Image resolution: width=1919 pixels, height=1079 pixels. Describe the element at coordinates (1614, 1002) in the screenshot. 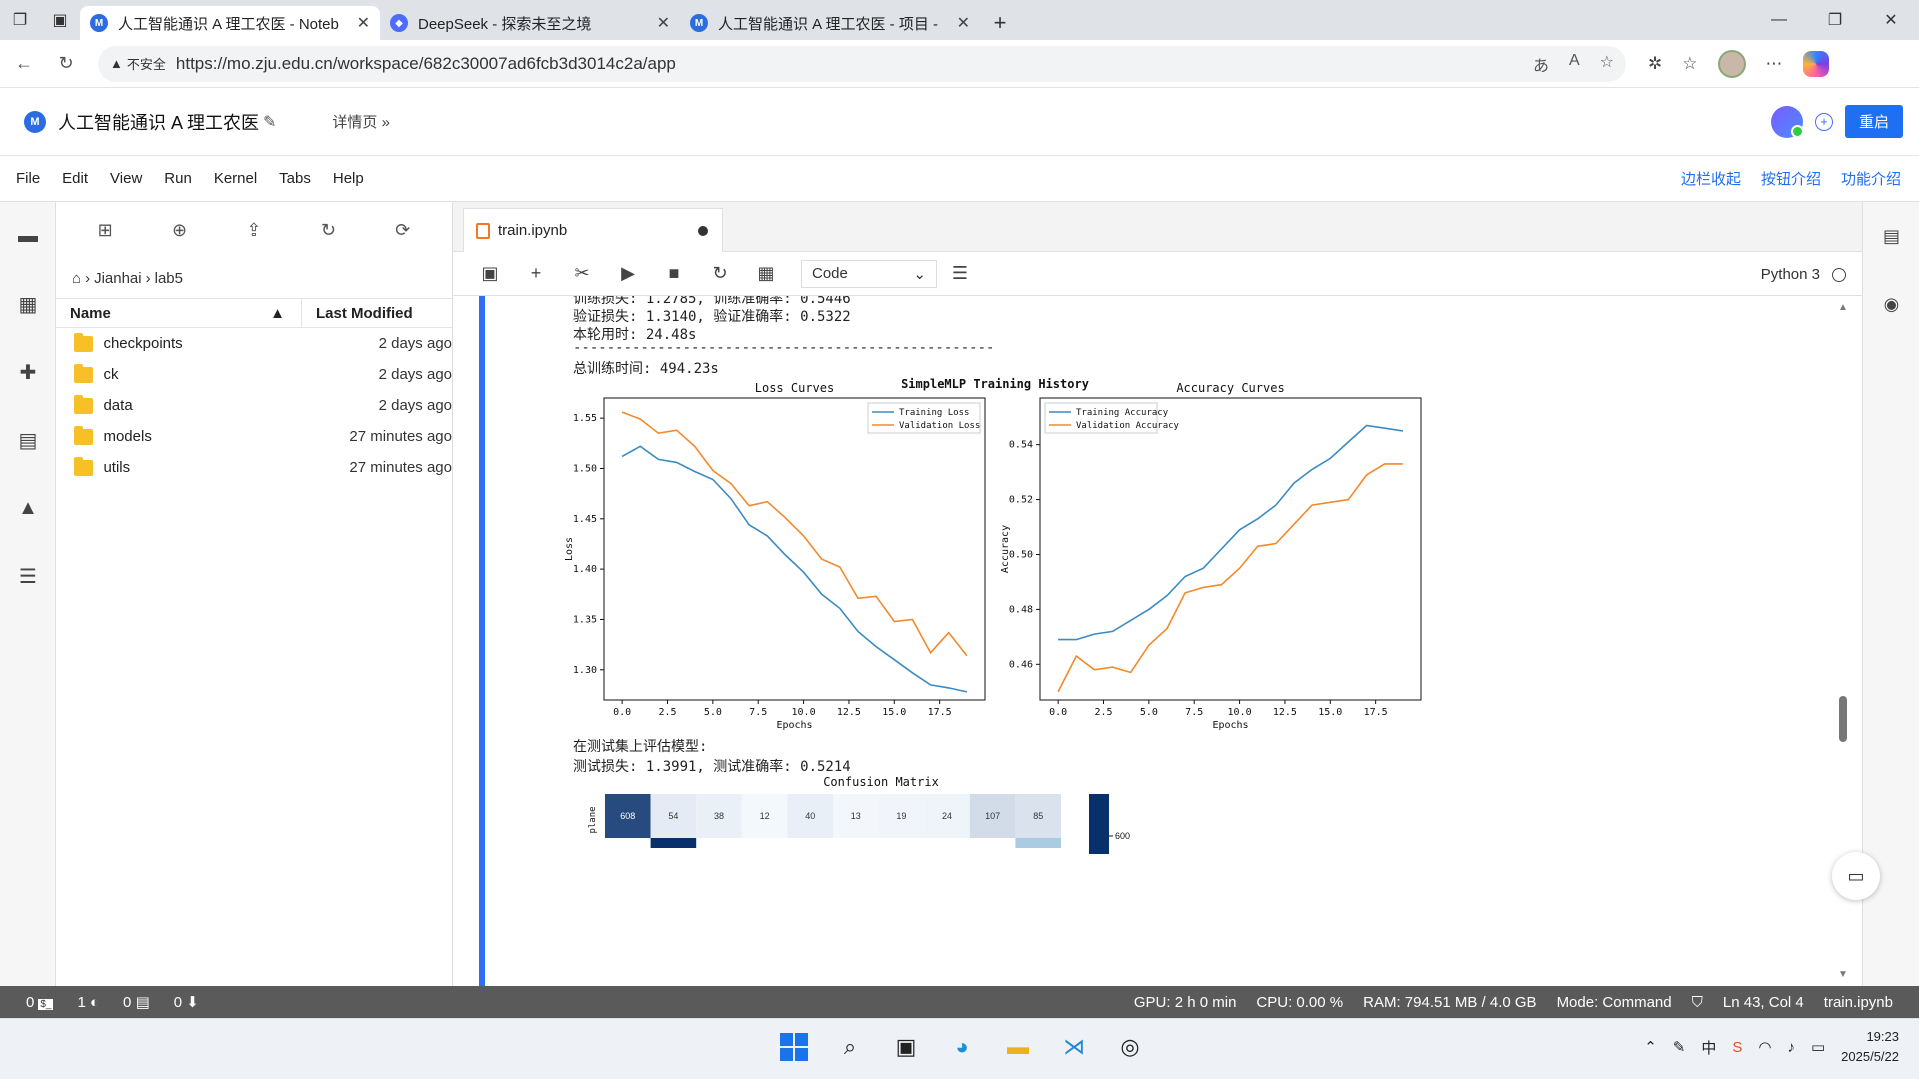

I see `mode-status: Mode: Command` at that location.